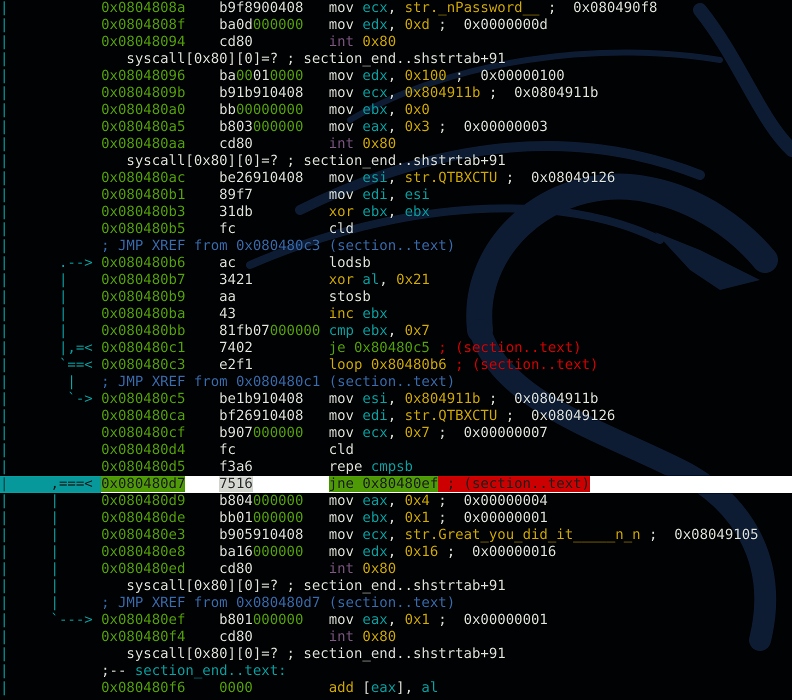  What do you see at coordinates (143, 467) in the screenshot?
I see `address-text: 0x080480d5` at bounding box center [143, 467].